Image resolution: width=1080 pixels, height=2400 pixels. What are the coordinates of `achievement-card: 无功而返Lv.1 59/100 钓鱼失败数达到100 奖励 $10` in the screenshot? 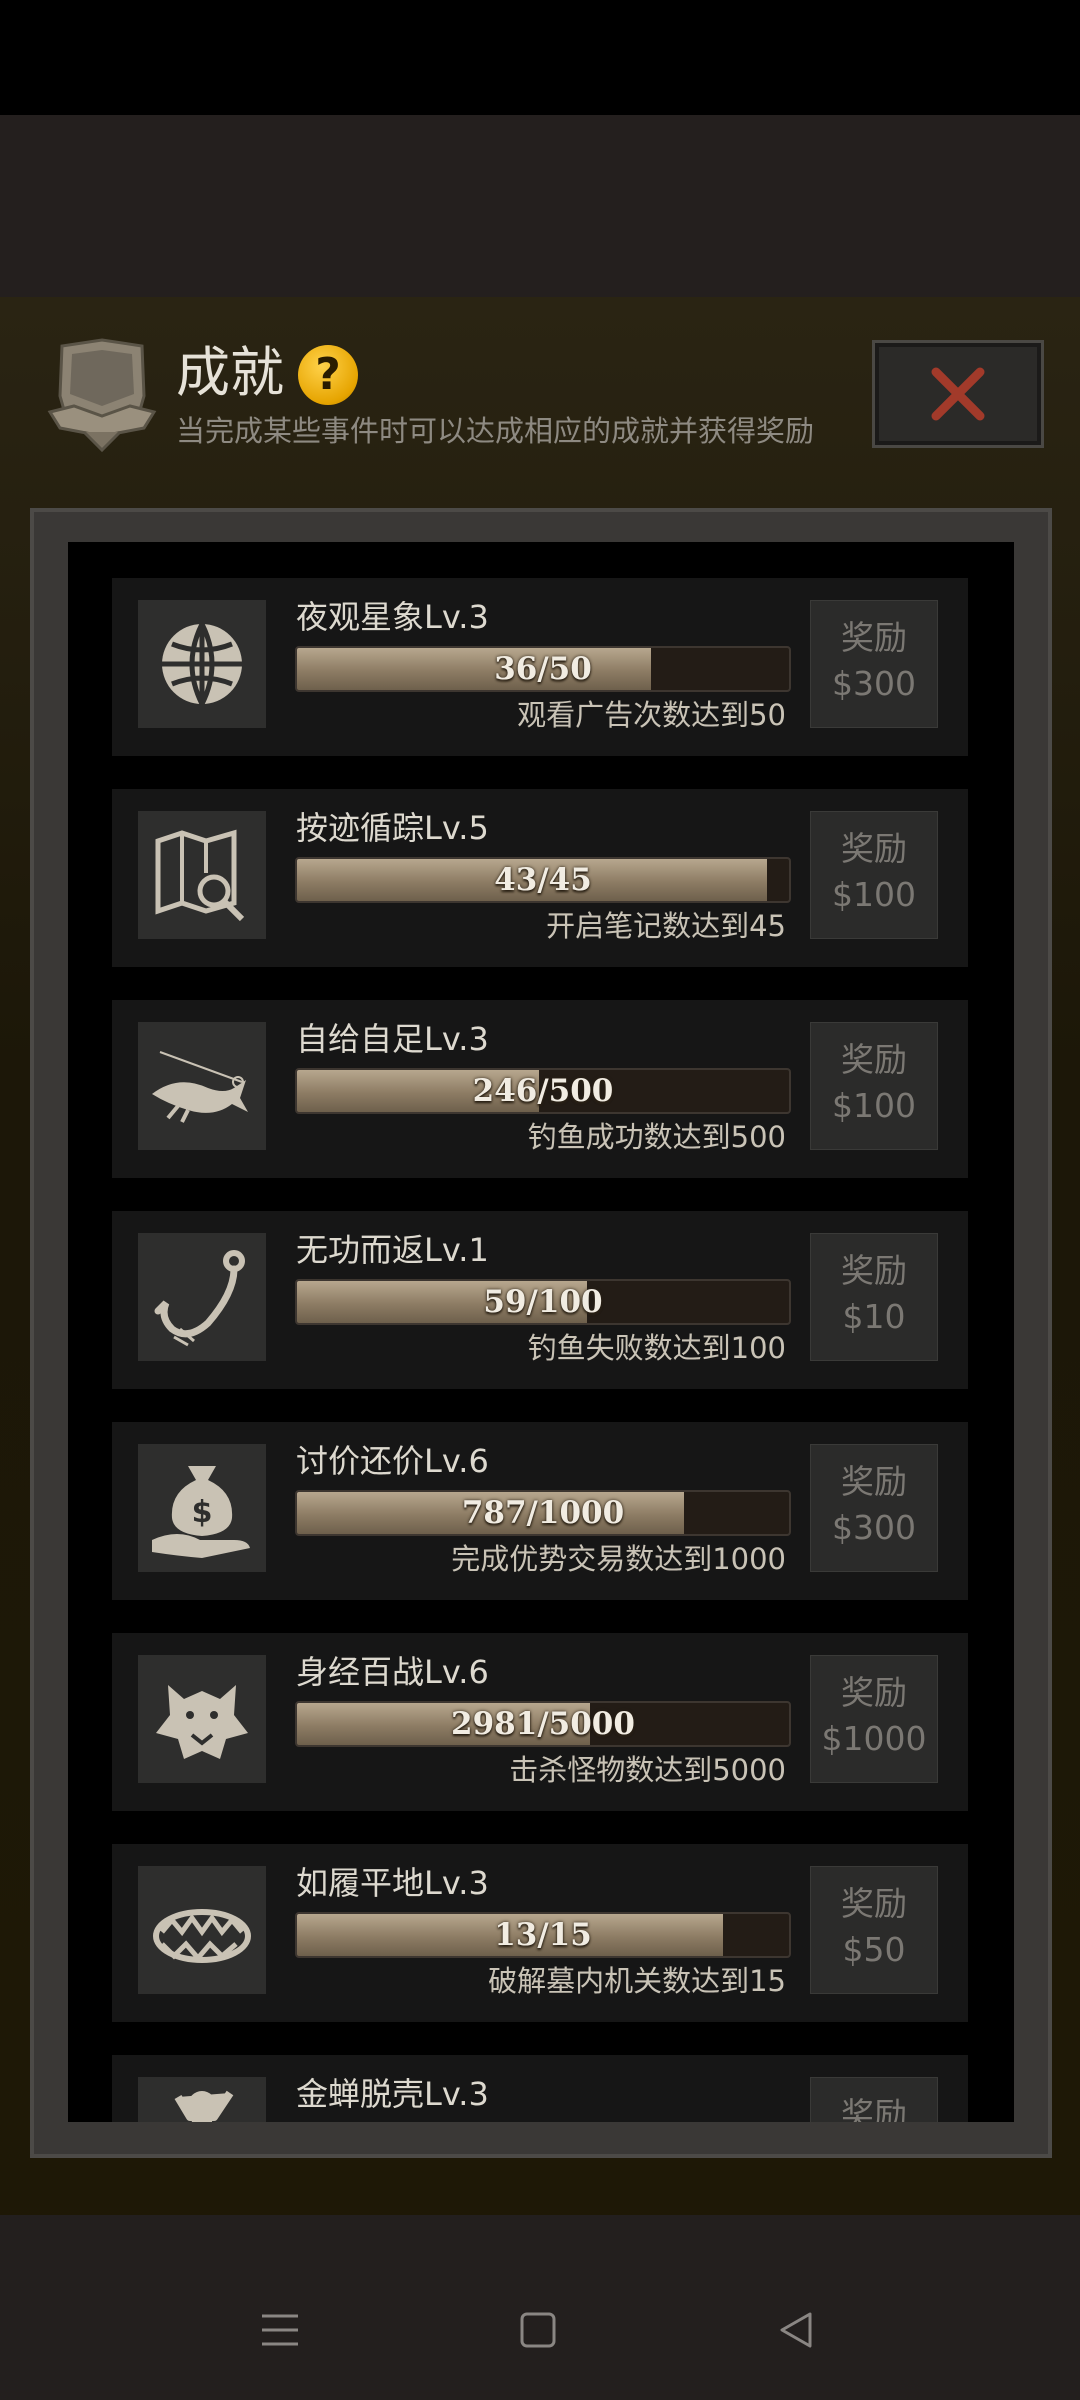 It's located at (540, 1300).